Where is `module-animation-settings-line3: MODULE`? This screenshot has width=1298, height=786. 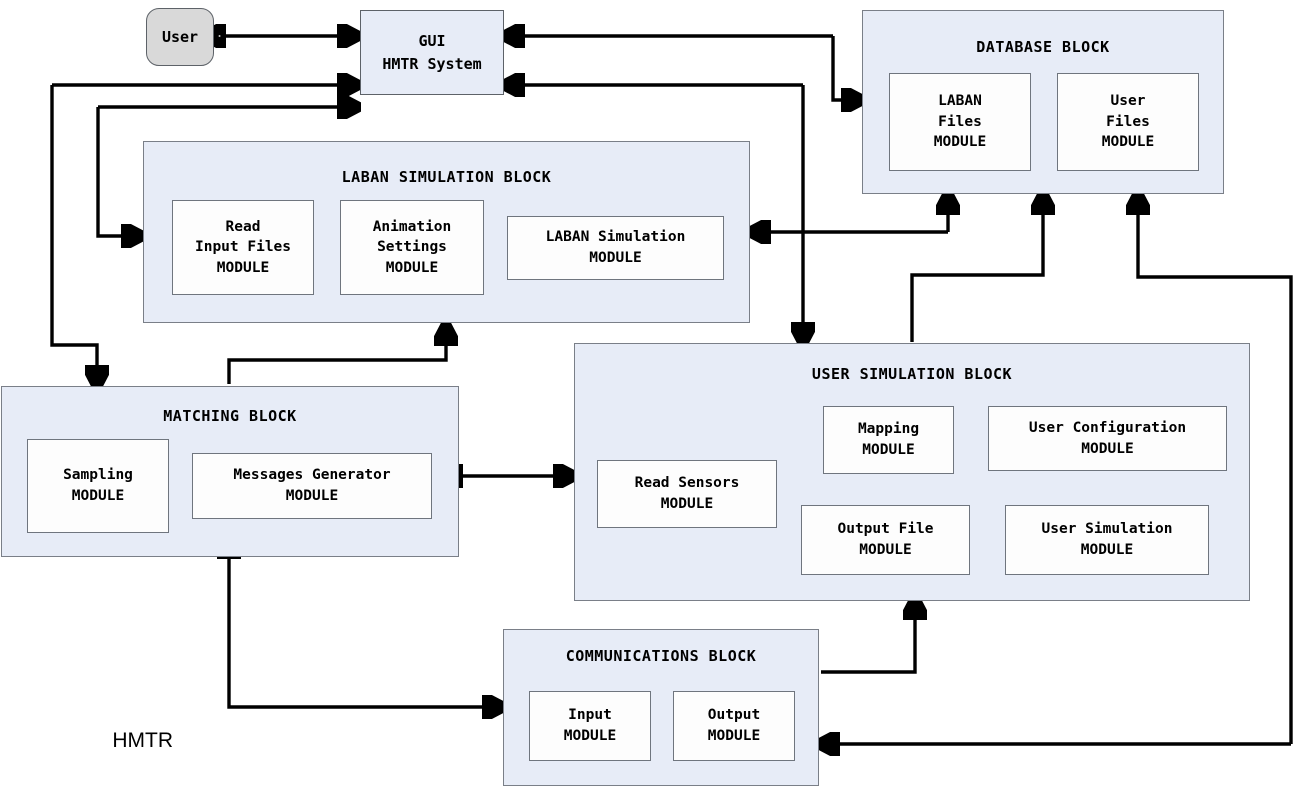 module-animation-settings-line3: MODULE is located at coordinates (412, 267).